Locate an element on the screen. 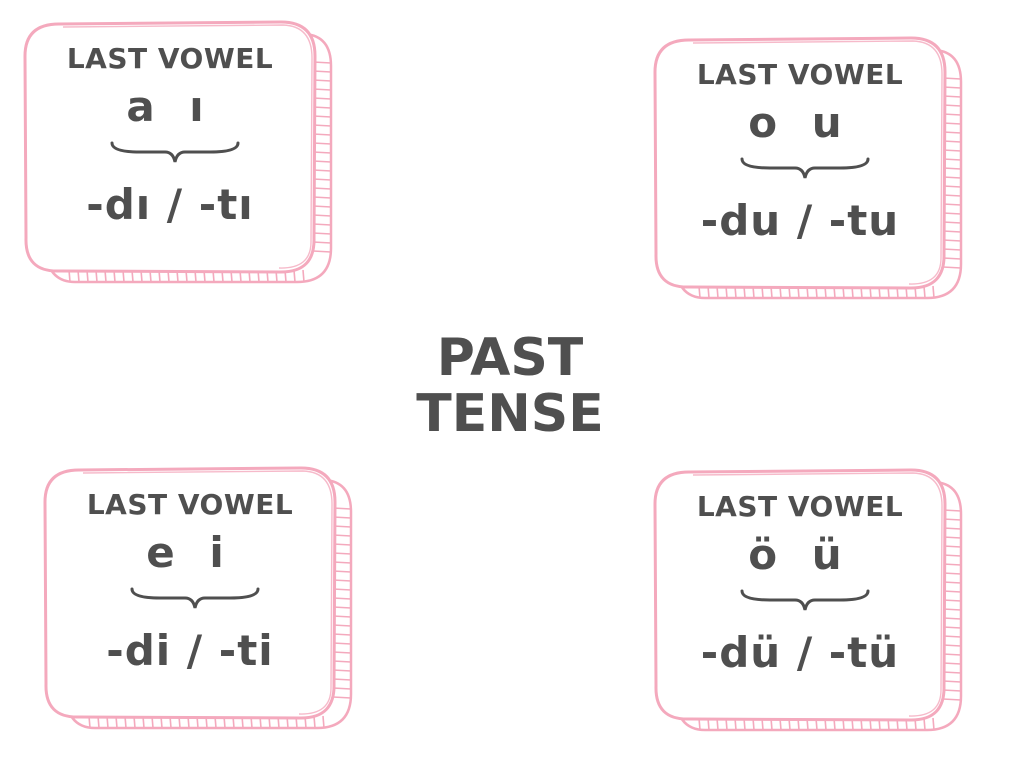  suffix-options: -du / -tu is located at coordinates (800, 220).